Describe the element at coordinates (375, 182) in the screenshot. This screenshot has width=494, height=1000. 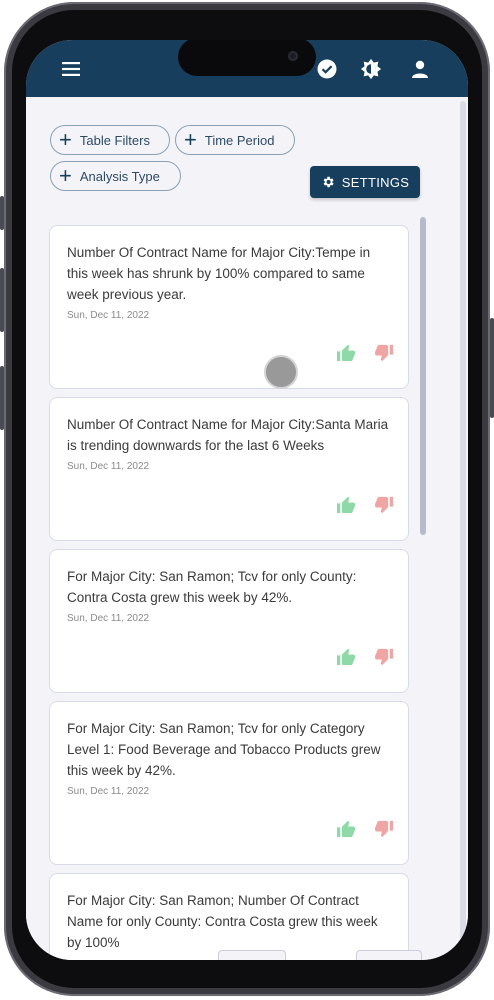
I see `settings-label: SETTINGS` at that location.